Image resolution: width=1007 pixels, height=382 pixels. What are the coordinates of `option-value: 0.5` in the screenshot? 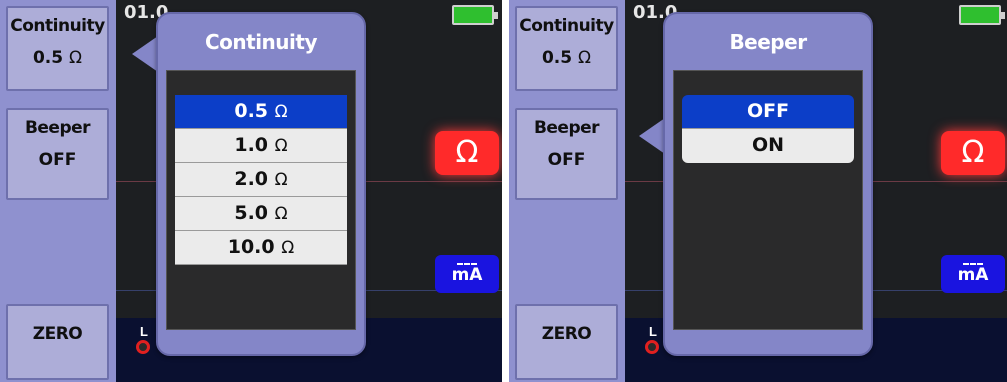 It's located at (251, 111).